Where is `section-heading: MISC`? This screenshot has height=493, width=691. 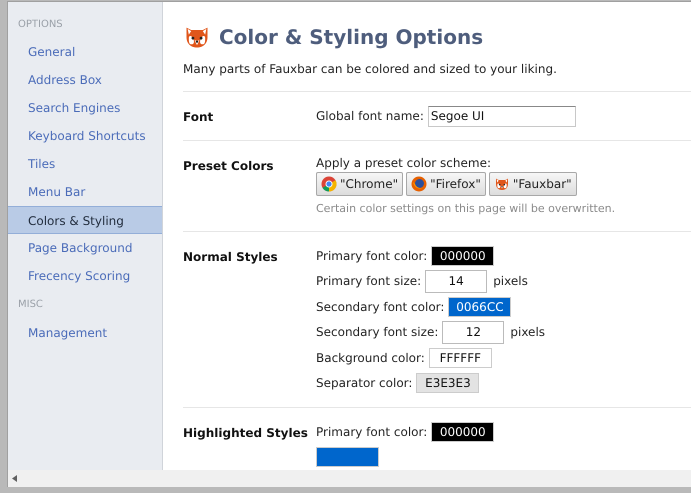
section-heading: MISC is located at coordinates (30, 305).